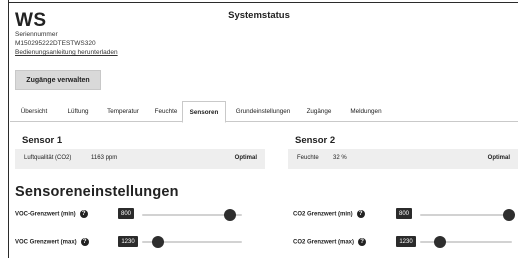 Image resolution: width=518 pixels, height=258 pixels. Describe the element at coordinates (45, 214) in the screenshot. I see `voc-min-label-text: VOC-Grenzwert (min)` at that location.